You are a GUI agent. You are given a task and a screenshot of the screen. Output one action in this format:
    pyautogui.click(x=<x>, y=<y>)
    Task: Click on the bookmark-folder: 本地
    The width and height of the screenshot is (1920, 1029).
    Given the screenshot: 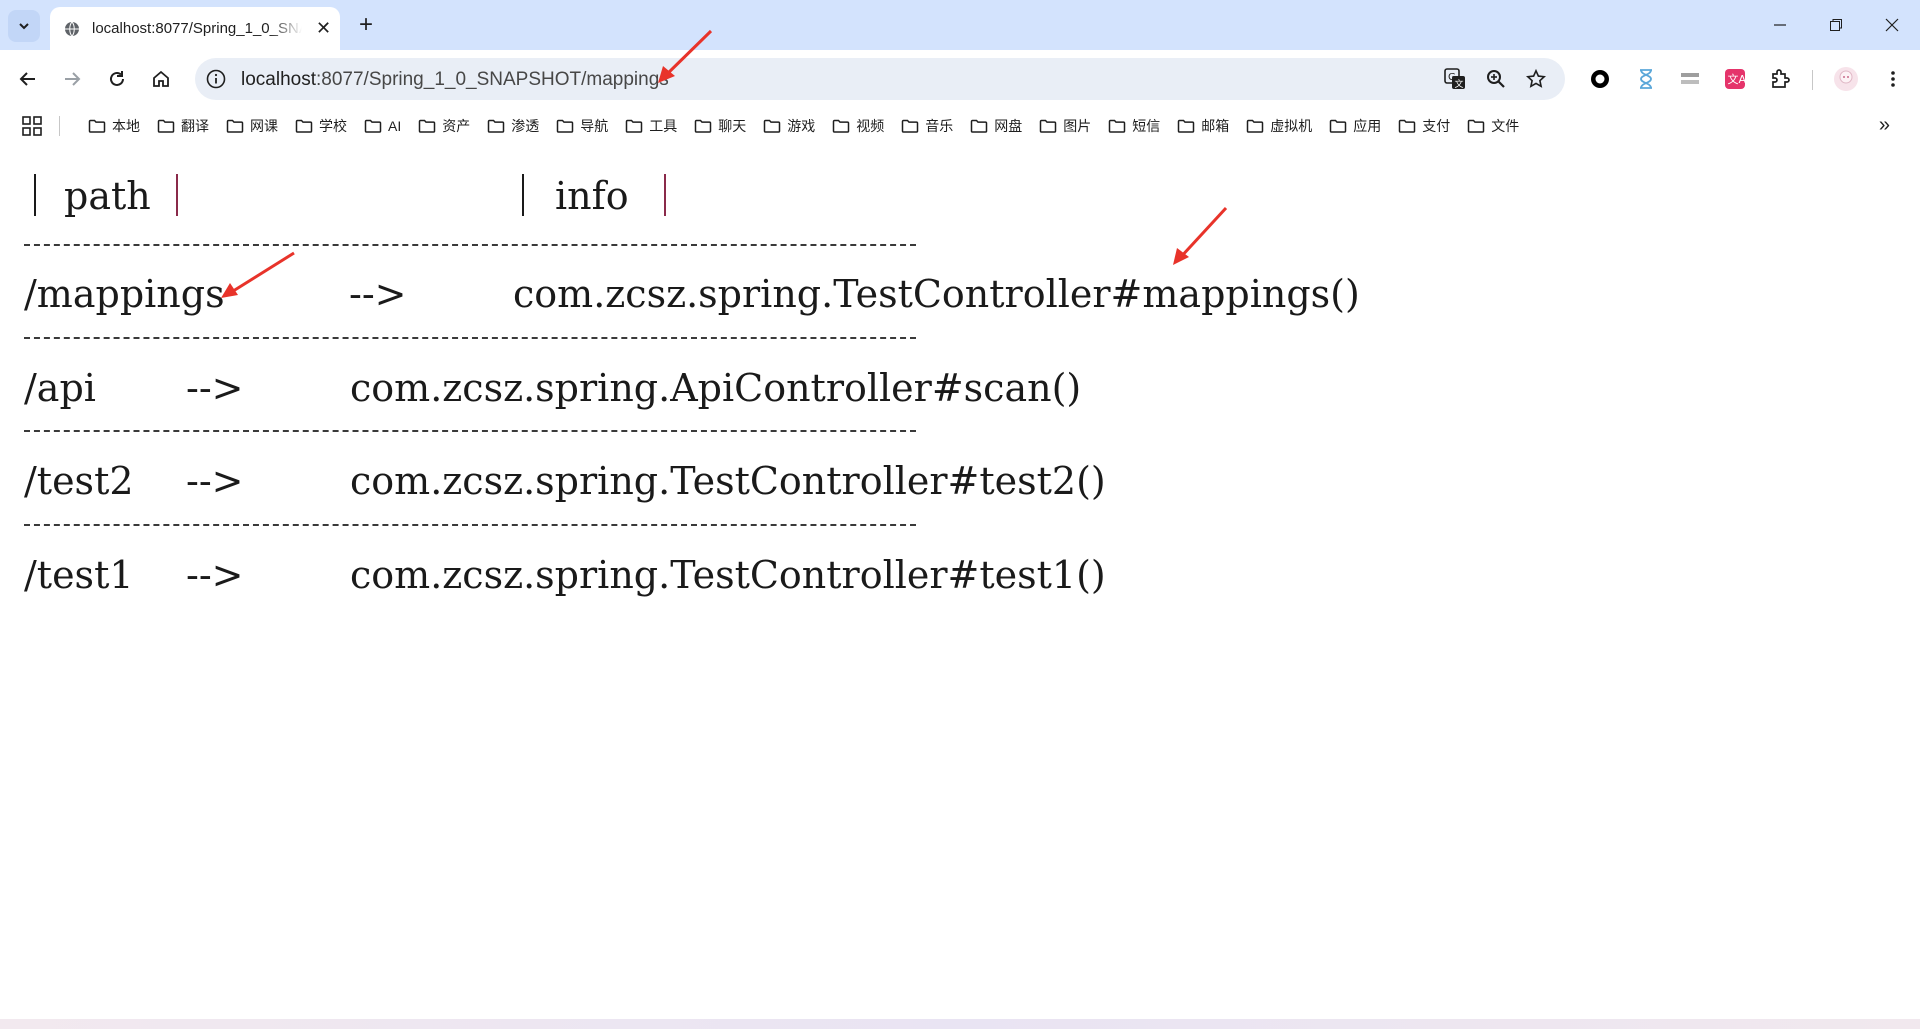 What is the action you would take?
    pyautogui.click(x=114, y=126)
    